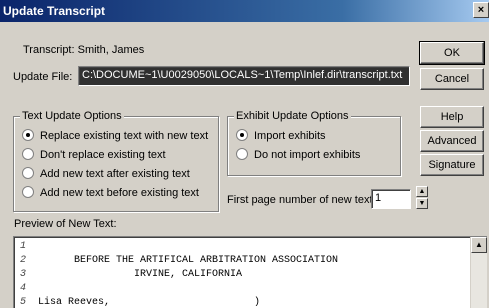  I want to click on radio-label: Add new text before existing text, so click(119, 193).